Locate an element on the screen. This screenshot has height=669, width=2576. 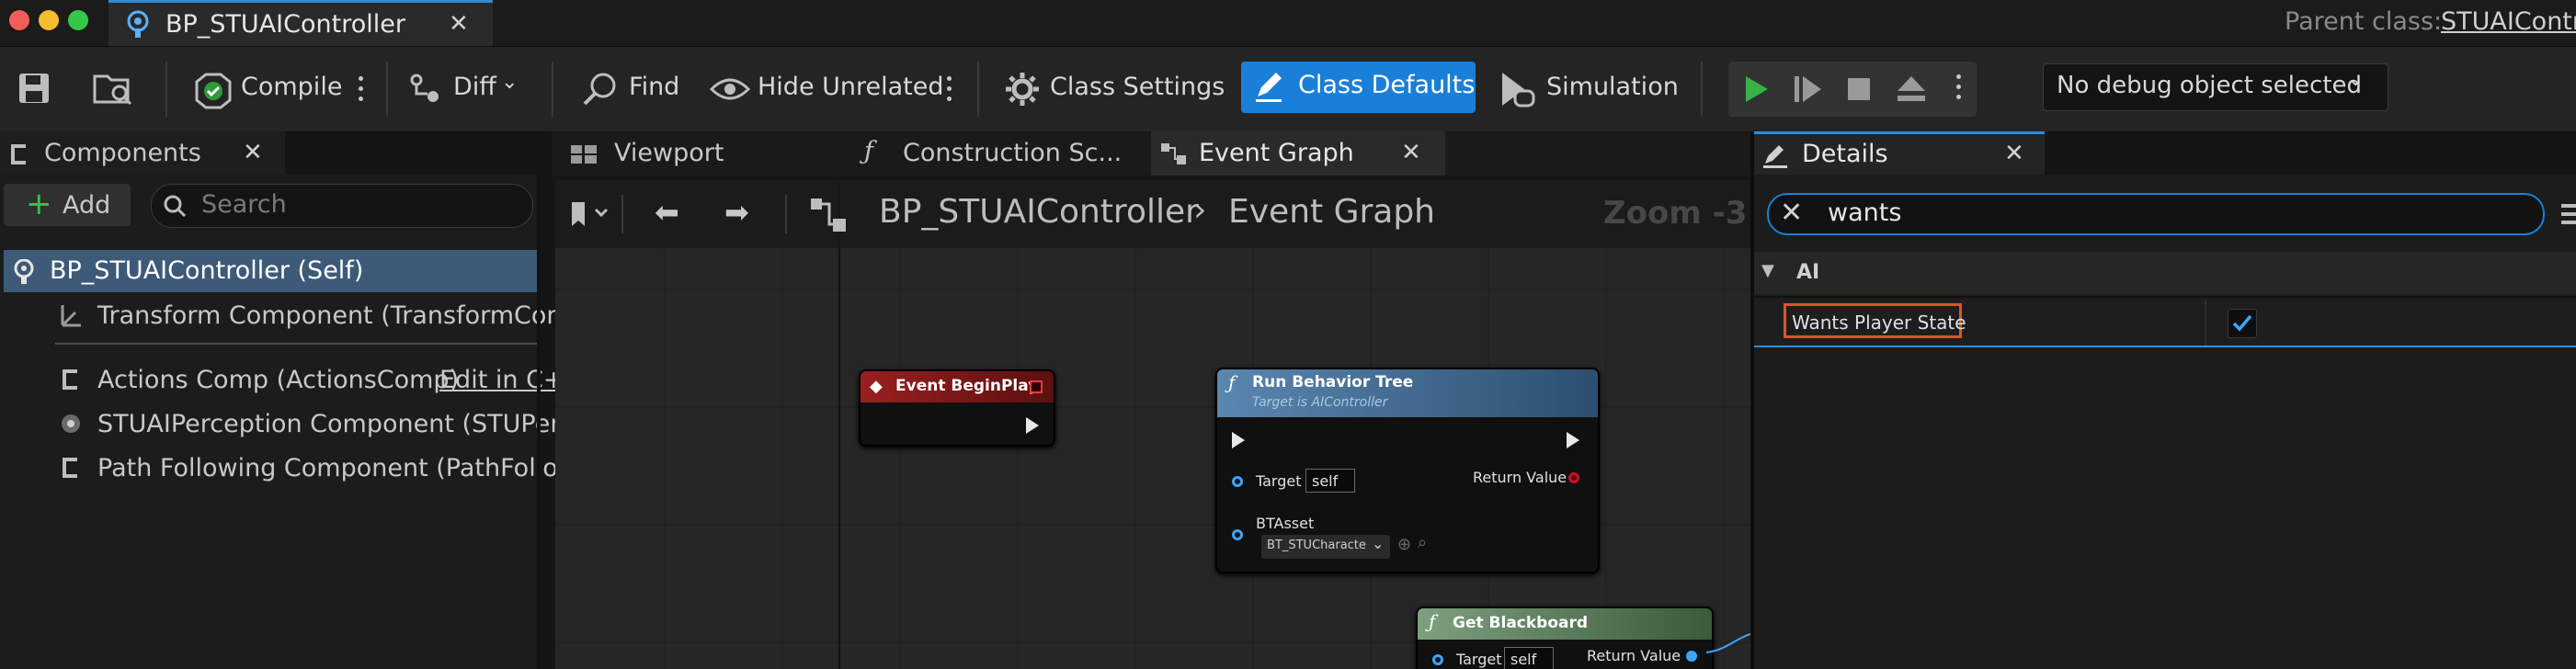
transform-icon is located at coordinates (71, 316).